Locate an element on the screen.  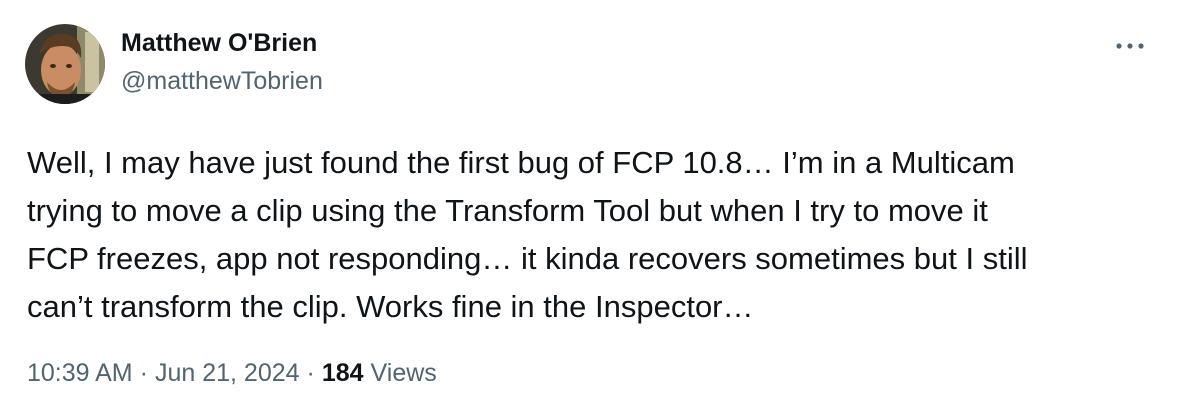
tweet-time: 10:39 AM is located at coordinates (80, 373).